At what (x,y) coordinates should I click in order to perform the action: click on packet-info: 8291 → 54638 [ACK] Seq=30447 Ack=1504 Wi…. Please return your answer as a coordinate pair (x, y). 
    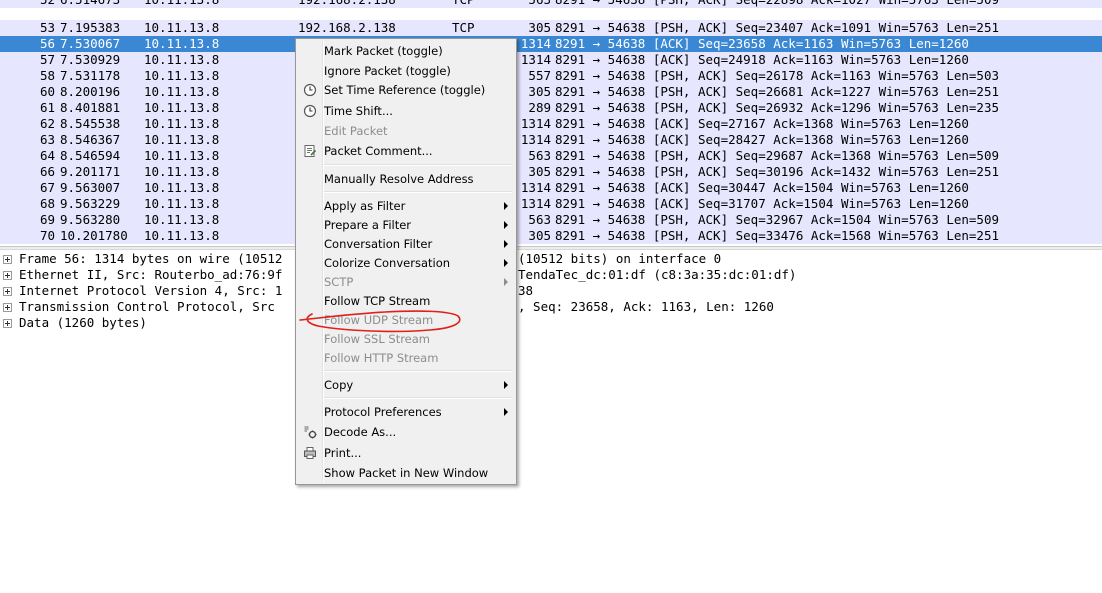
    Looking at the image, I should click on (762, 187).